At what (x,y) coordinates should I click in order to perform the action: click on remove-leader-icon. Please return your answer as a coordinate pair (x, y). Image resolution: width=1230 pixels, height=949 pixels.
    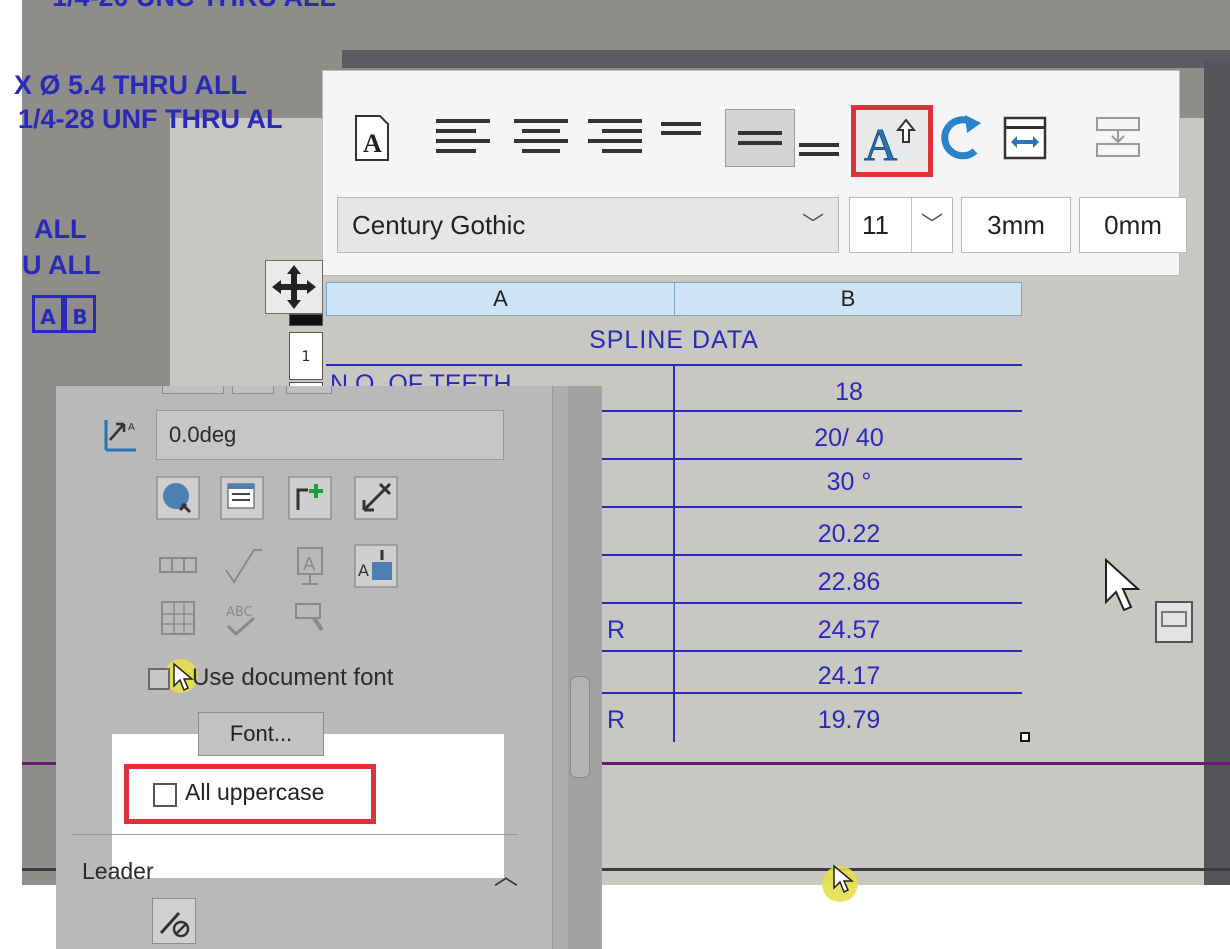
    Looking at the image, I should click on (376, 498).